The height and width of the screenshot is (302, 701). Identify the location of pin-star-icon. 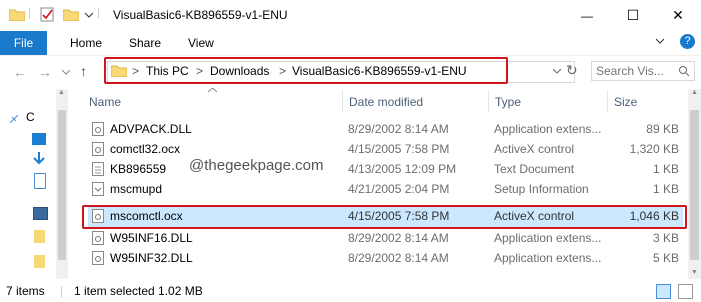
(14, 119).